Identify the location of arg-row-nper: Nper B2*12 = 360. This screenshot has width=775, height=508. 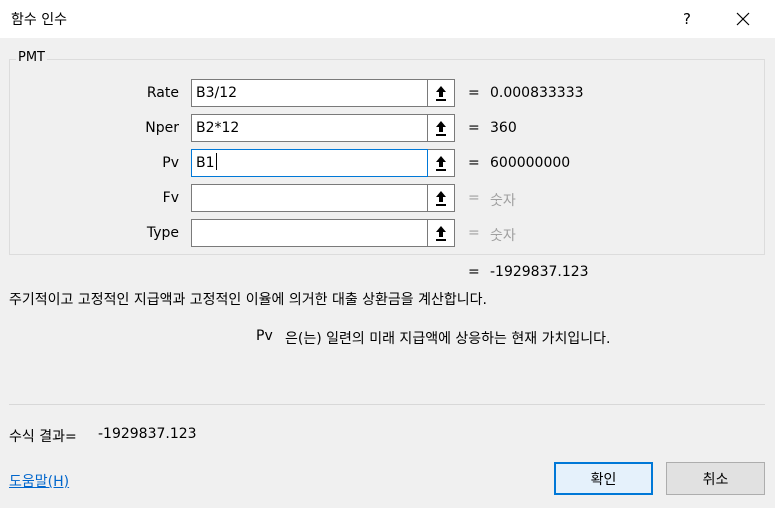
(387, 129).